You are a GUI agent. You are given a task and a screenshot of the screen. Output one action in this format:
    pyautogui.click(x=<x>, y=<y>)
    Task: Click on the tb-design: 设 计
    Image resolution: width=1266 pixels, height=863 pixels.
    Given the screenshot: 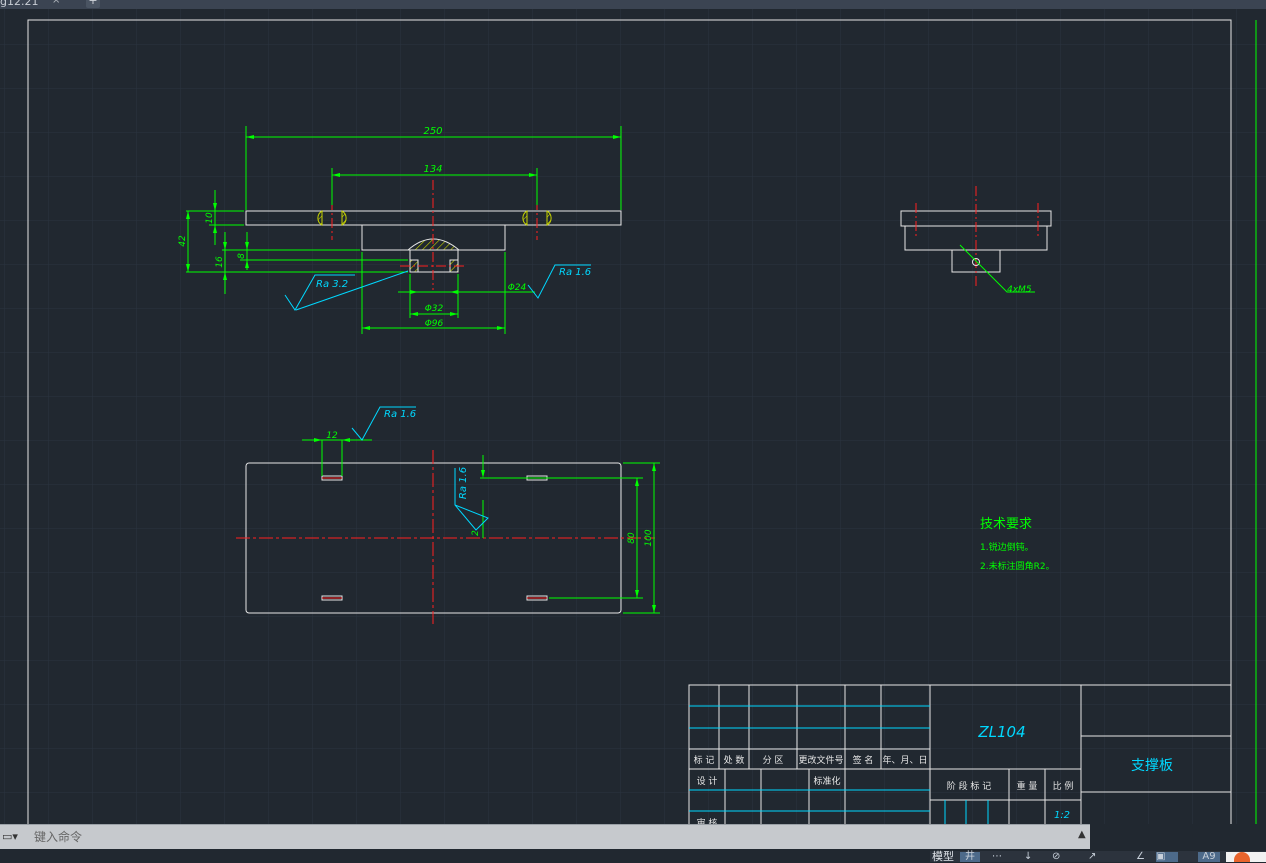 What is the action you would take?
    pyautogui.click(x=707, y=781)
    